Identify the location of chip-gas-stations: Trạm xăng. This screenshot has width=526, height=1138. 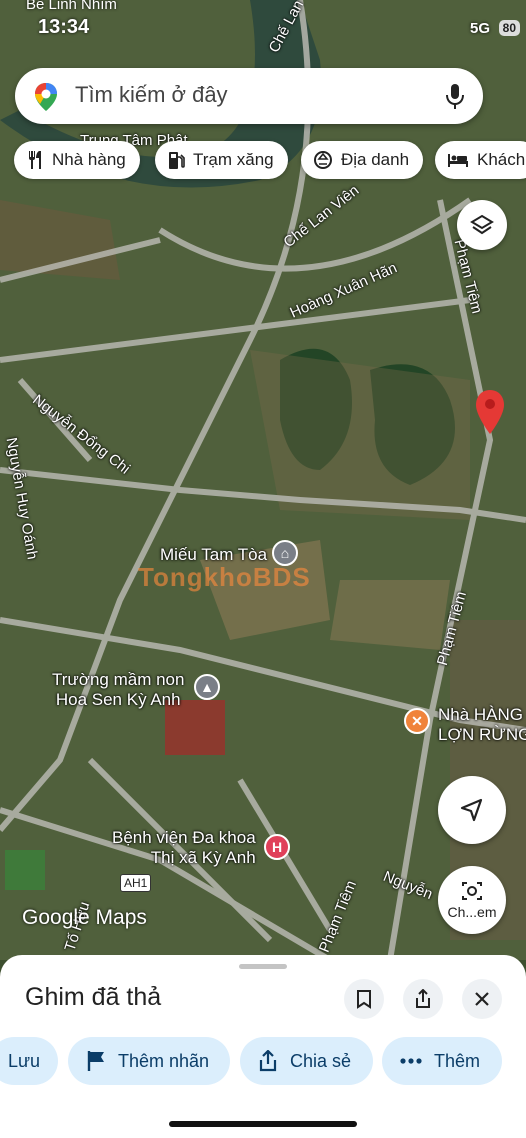
(221, 160).